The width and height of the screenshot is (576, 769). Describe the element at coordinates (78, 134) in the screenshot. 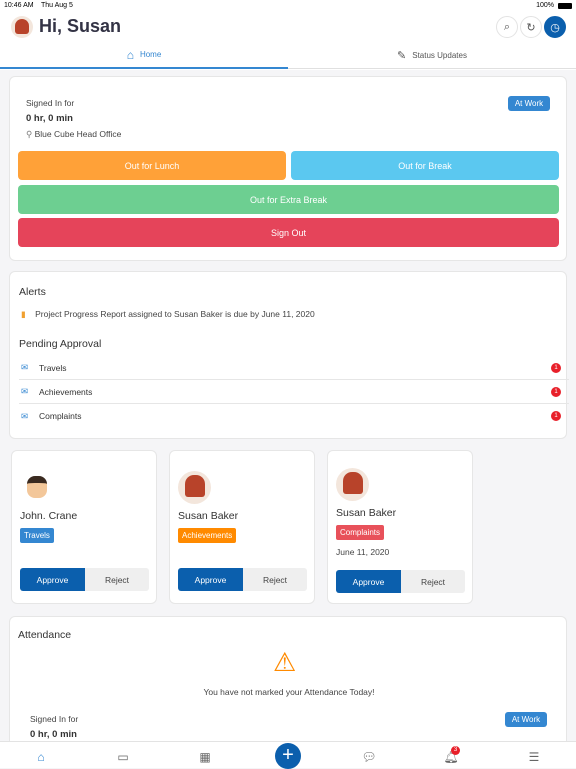

I see `location-text: Blue Cube Head Office` at that location.